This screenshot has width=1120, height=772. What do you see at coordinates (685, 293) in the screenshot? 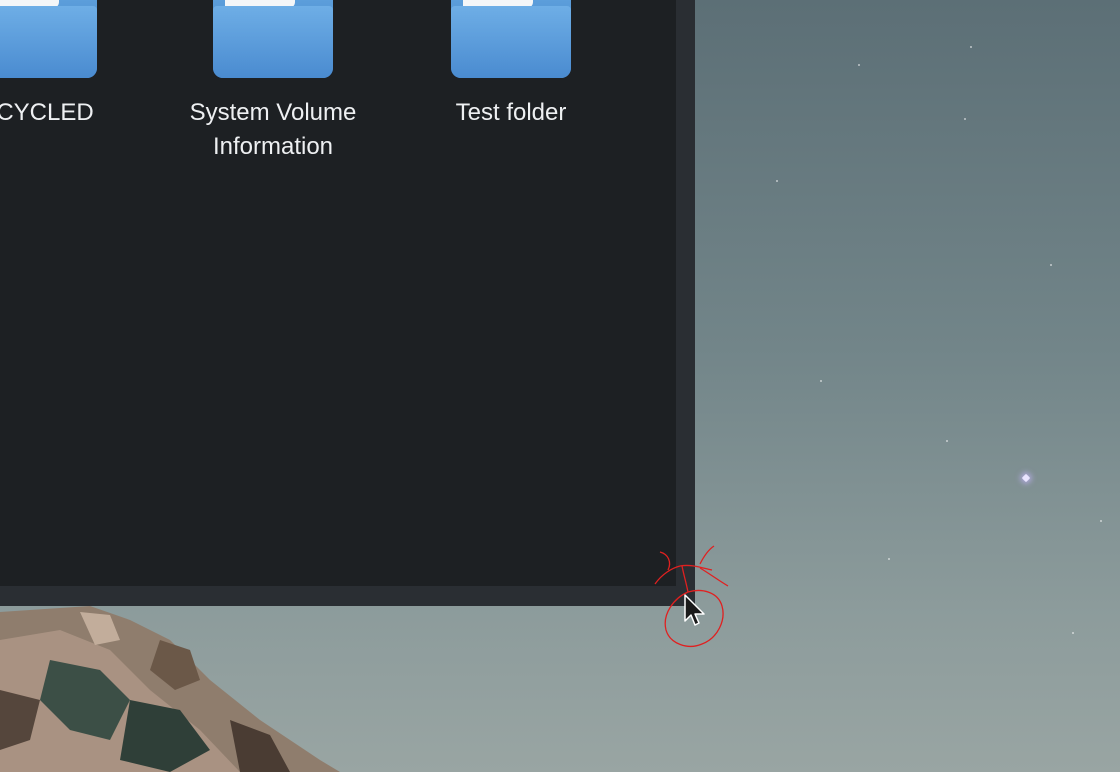
I see `vertical-scrollbar` at bounding box center [685, 293].